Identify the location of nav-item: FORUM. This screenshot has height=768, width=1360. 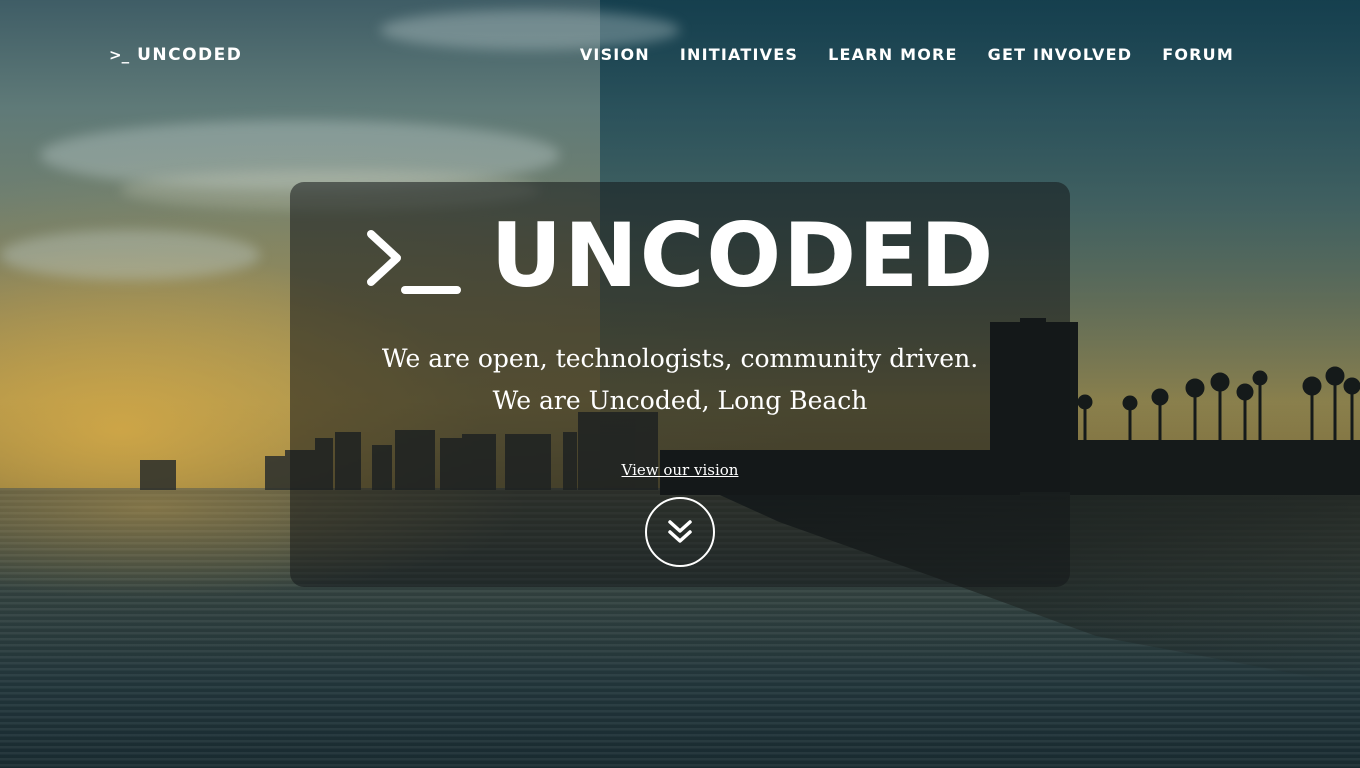
(1198, 54).